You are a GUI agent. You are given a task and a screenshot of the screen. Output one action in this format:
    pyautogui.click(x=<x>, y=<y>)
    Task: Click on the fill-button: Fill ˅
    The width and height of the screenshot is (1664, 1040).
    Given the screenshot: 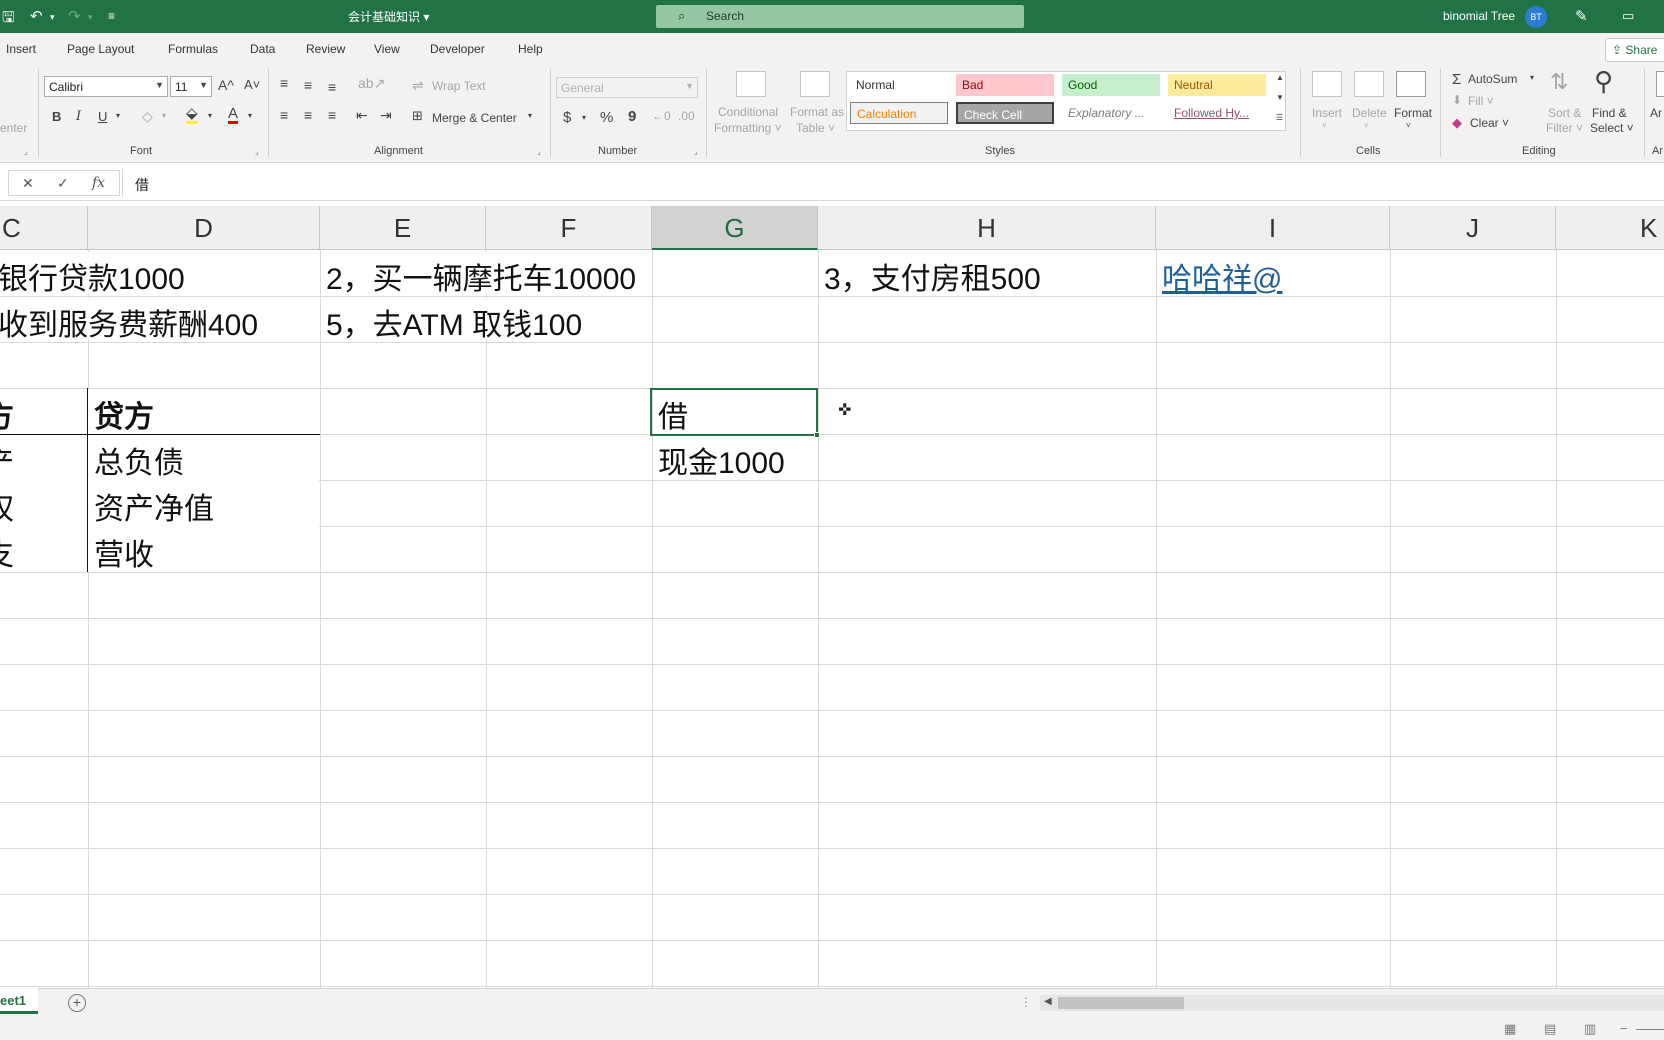 What is the action you would take?
    pyautogui.click(x=1481, y=101)
    